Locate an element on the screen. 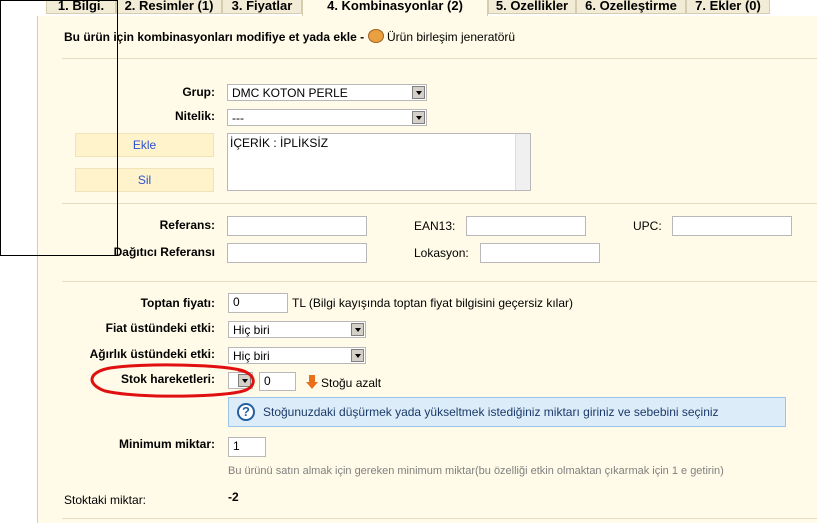 Image resolution: width=817 pixels, height=523 pixels. location-input is located at coordinates (540, 253).